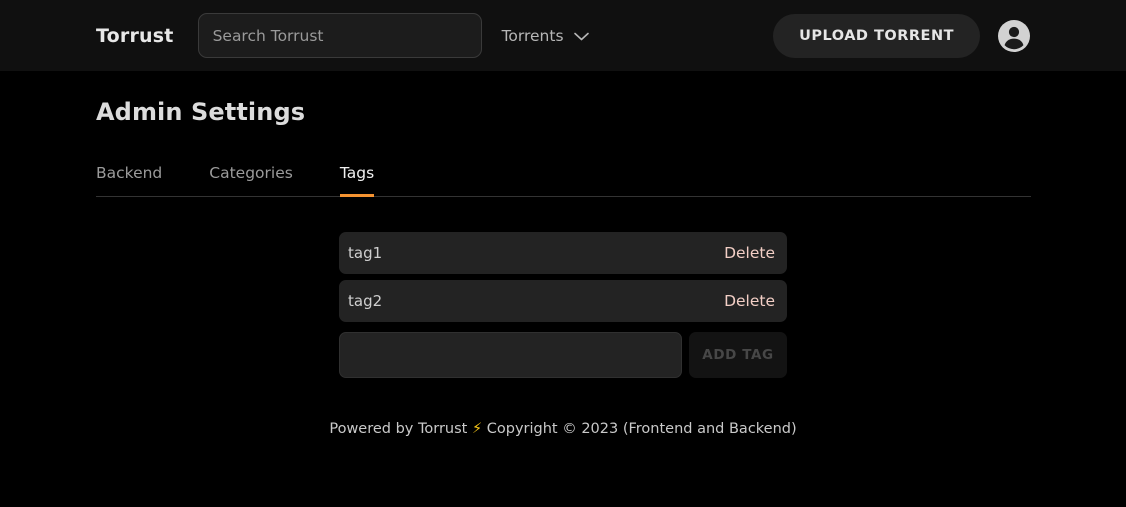 The width and height of the screenshot is (1126, 507). What do you see at coordinates (357, 177) in the screenshot?
I see `tab-tags: Tags` at bounding box center [357, 177].